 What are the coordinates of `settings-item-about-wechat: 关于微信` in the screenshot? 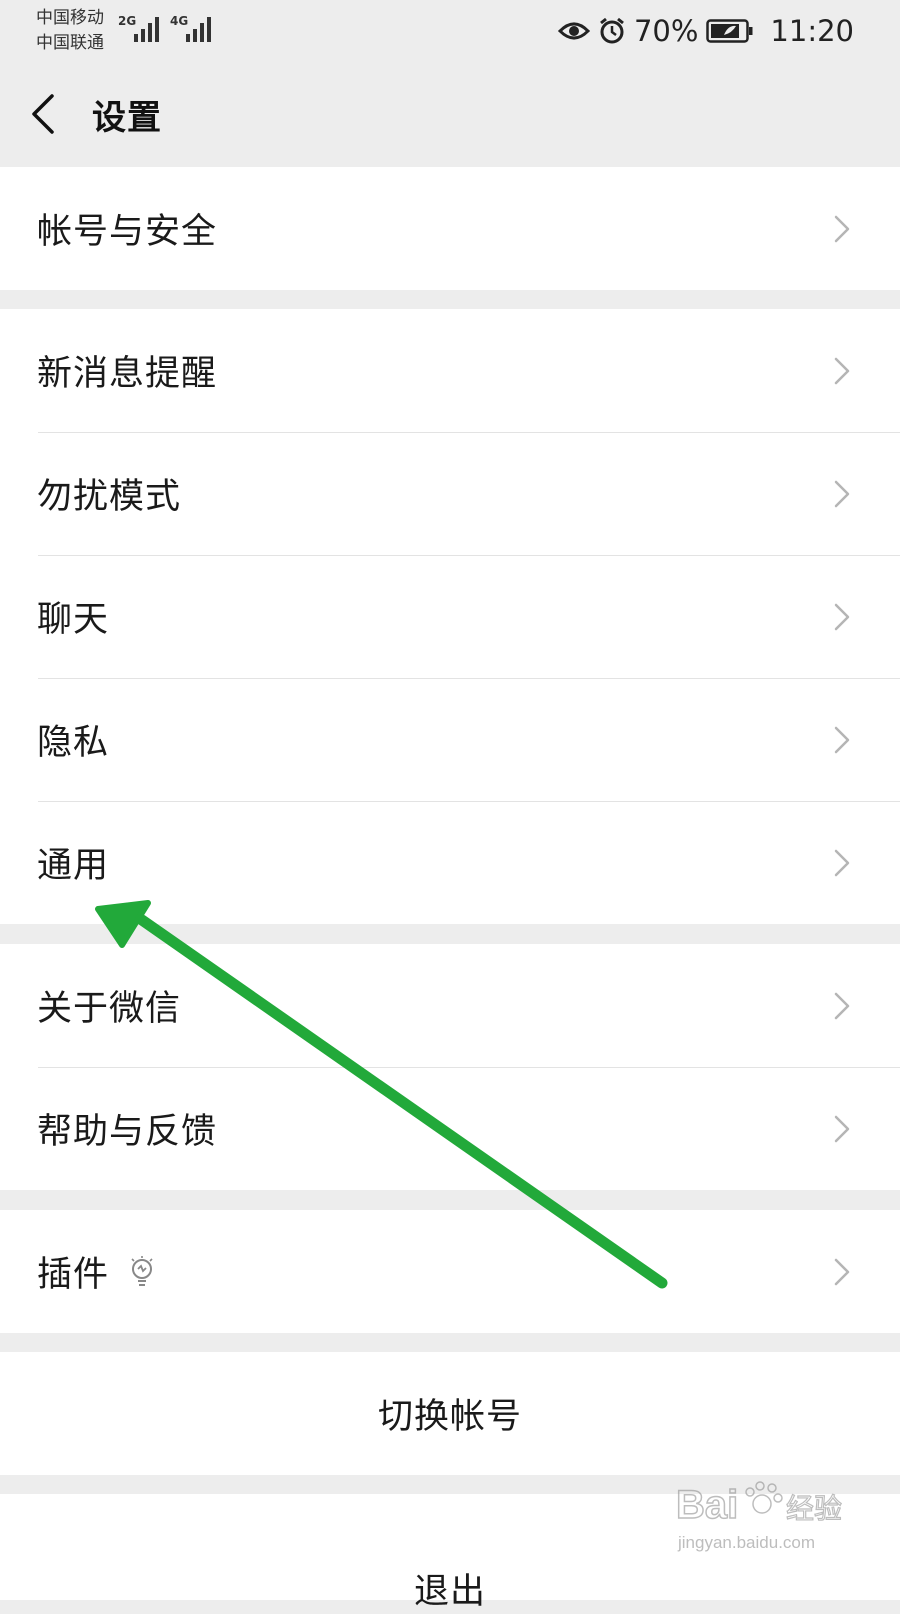 It's located at (450, 1005).